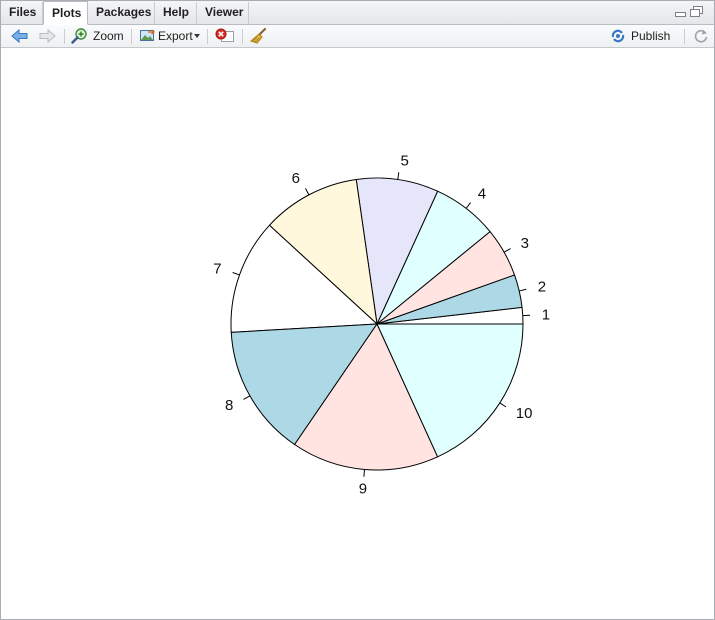 This screenshot has height=620, width=715. Describe the element at coordinates (229, 405) in the screenshot. I see `pie-label-8: 8` at that location.